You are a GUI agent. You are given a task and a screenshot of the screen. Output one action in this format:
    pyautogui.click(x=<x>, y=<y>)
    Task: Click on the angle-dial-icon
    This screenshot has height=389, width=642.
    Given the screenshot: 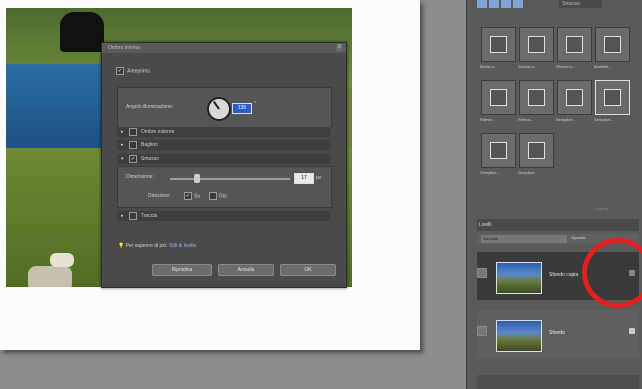 What is the action you would take?
    pyautogui.click(x=219, y=109)
    